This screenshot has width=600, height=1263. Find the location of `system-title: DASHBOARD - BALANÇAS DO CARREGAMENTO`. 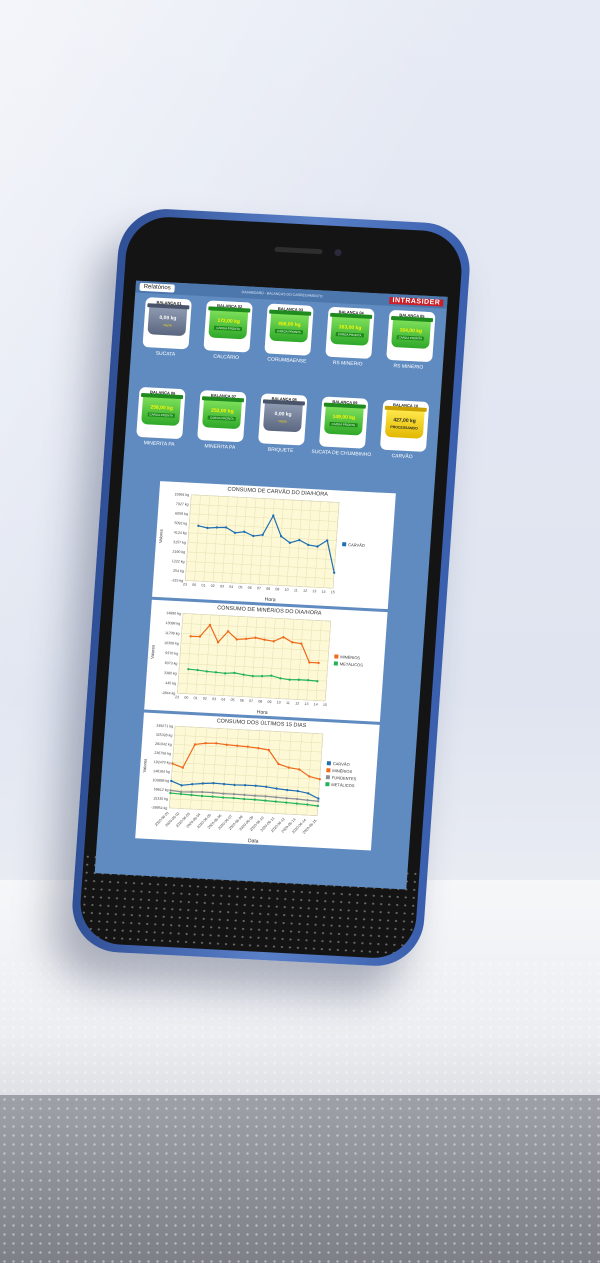

system-title: DASHBOARD - BALANÇAS DO CARREGAMENTO is located at coordinates (282, 294).